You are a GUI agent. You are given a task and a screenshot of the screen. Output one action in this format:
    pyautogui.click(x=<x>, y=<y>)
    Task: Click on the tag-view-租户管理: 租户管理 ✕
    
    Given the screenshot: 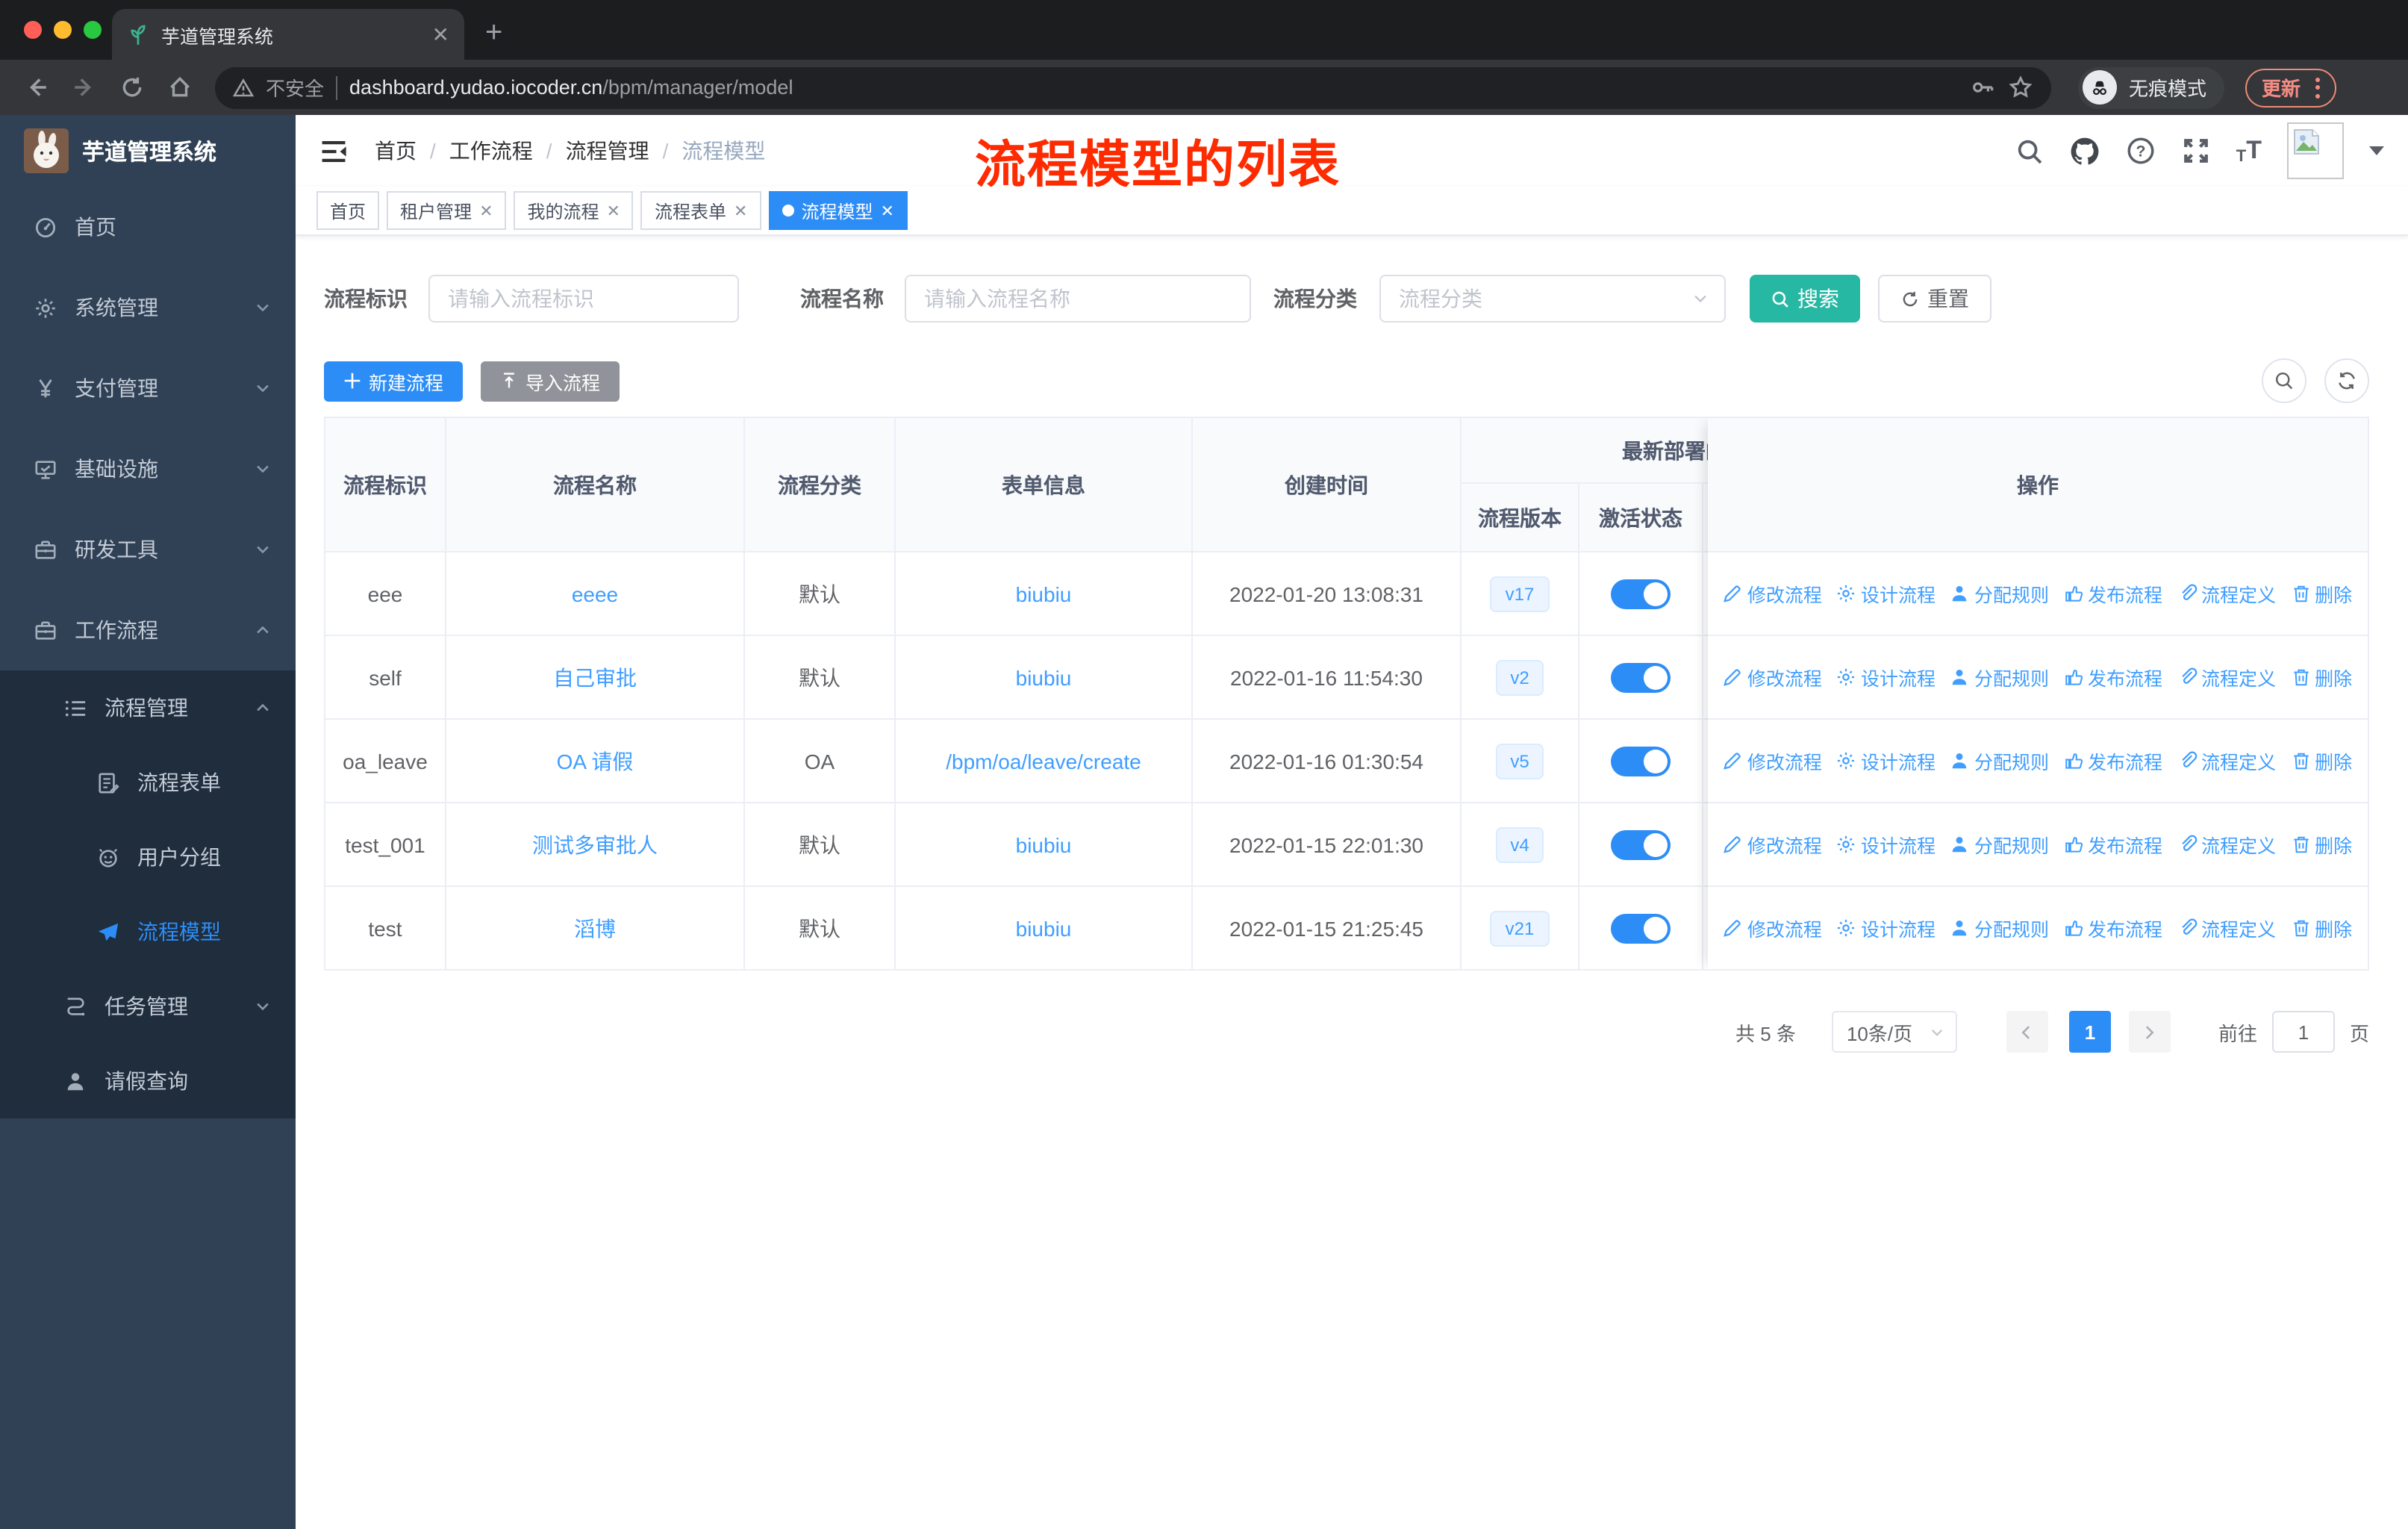 What is the action you would take?
    pyautogui.click(x=447, y=211)
    